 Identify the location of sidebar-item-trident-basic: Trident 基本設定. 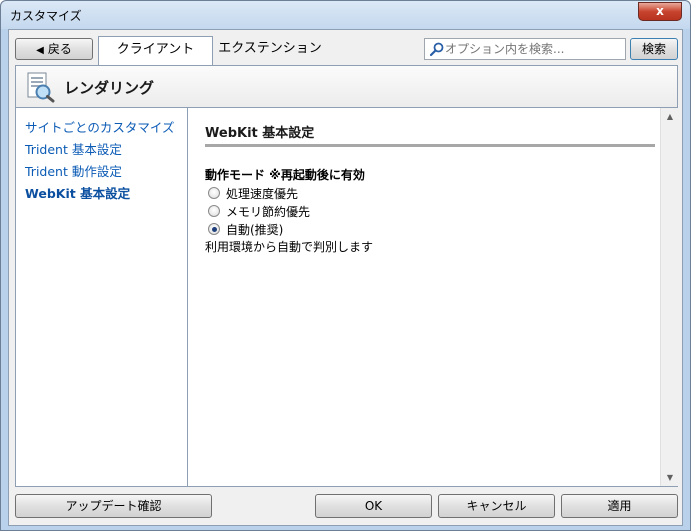
(73, 148).